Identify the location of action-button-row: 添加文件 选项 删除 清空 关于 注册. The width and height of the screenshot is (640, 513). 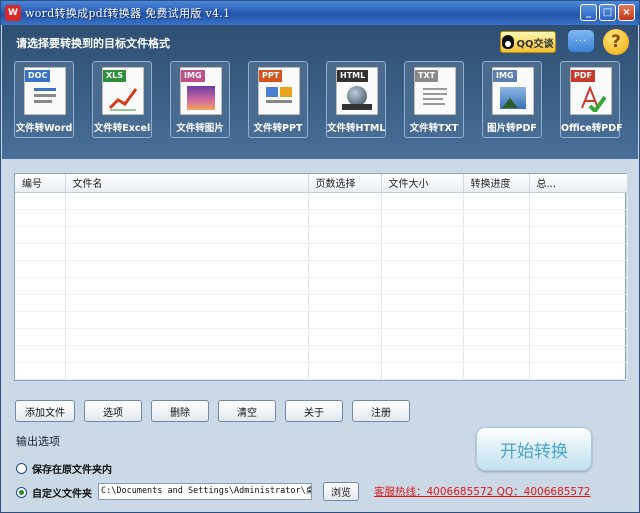
(212, 411).